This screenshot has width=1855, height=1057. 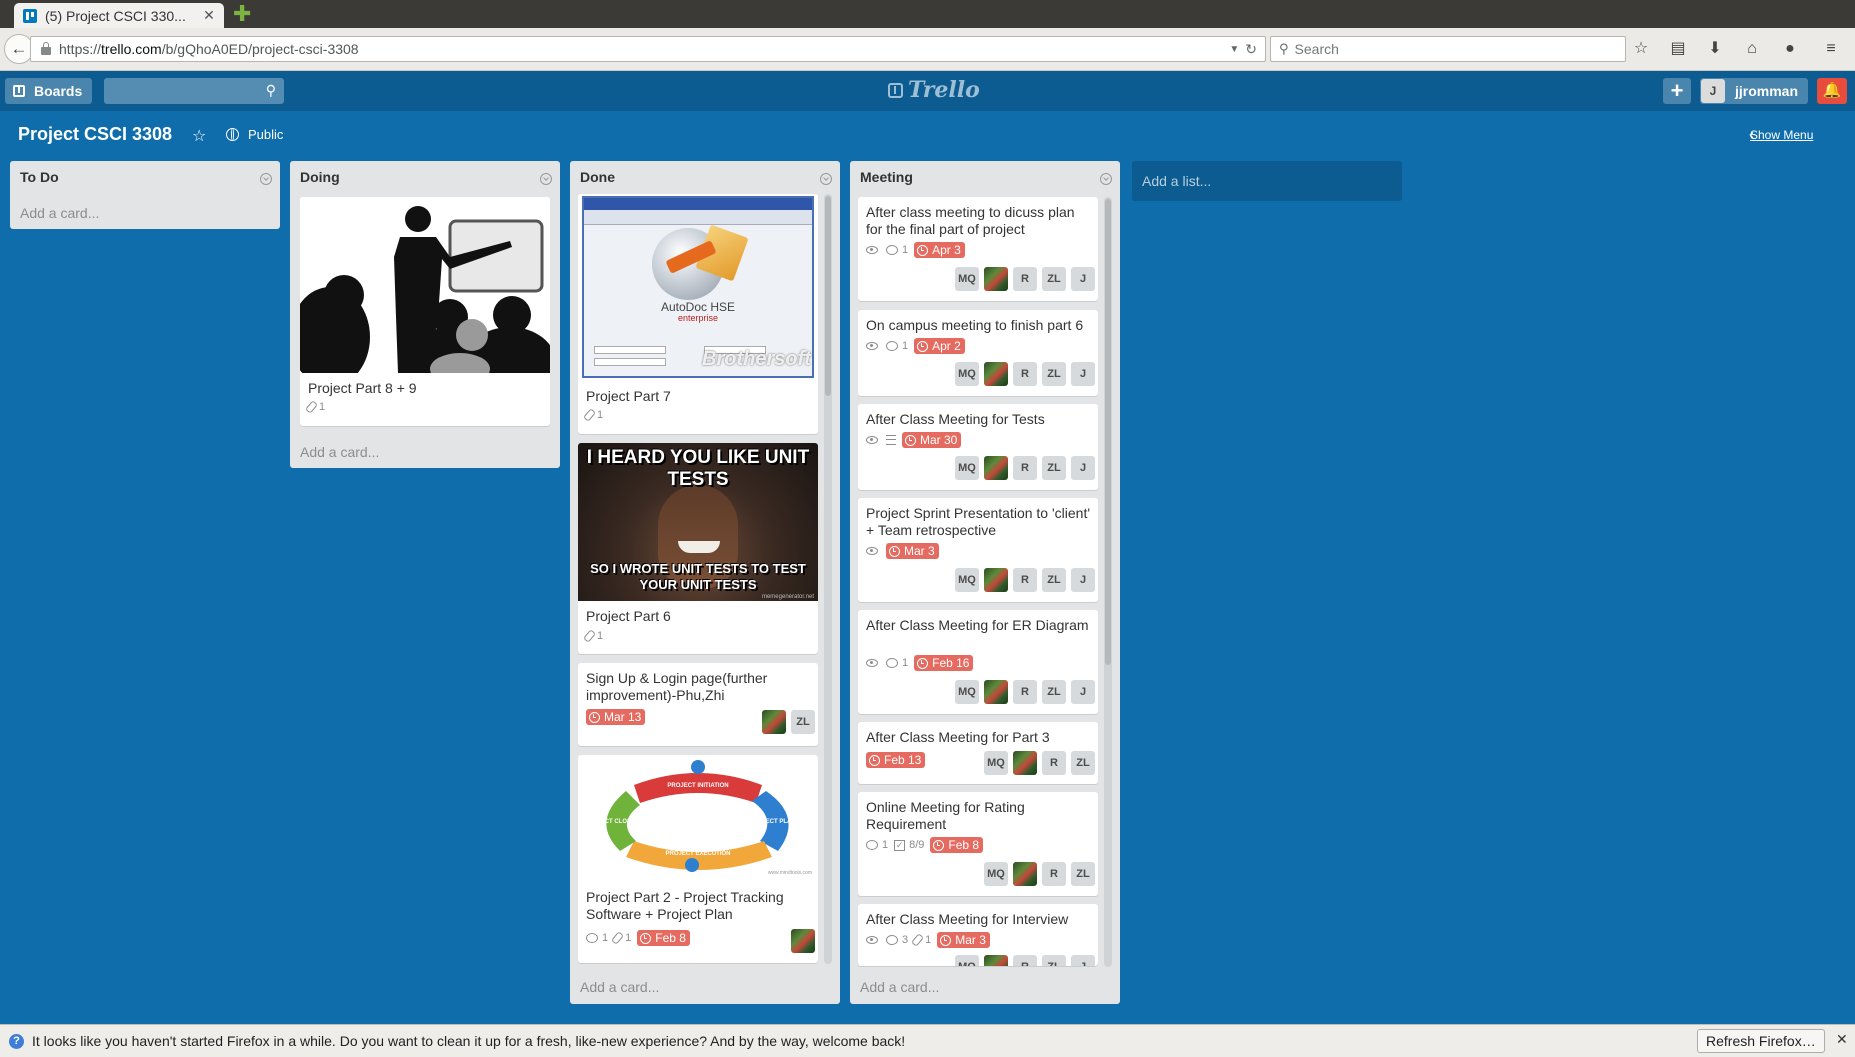 What do you see at coordinates (898, 760) in the screenshot?
I see `card-badges: Feb 13` at bounding box center [898, 760].